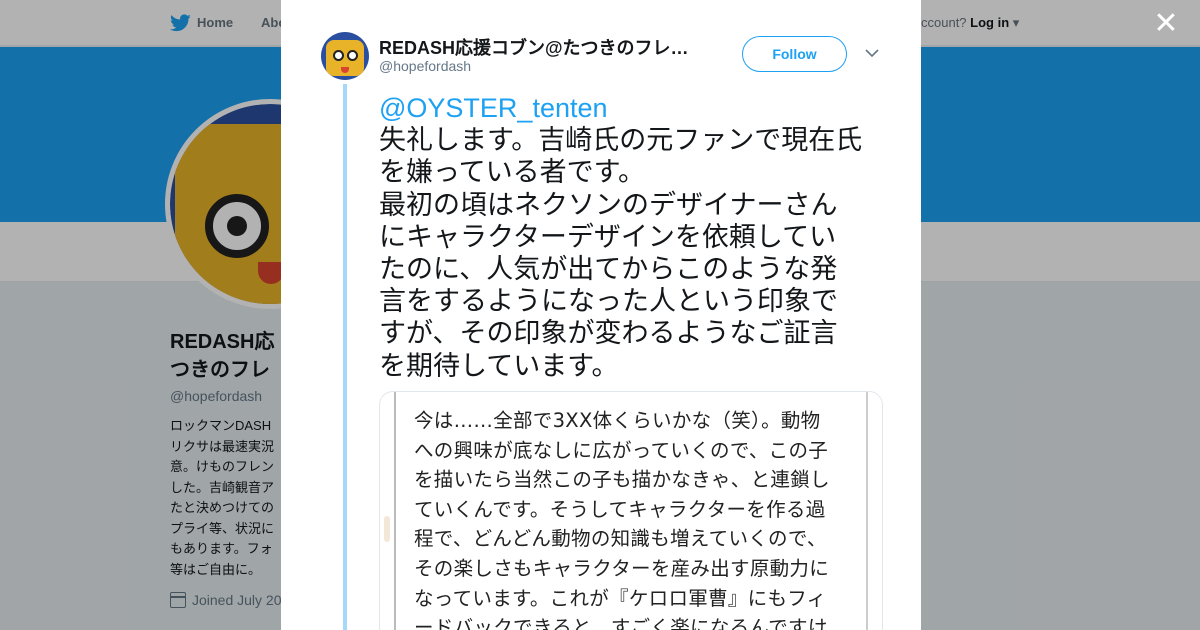 This screenshot has height=630, width=1200. What do you see at coordinates (867, 511) in the screenshot?
I see `scan-page-edge-right` at bounding box center [867, 511].